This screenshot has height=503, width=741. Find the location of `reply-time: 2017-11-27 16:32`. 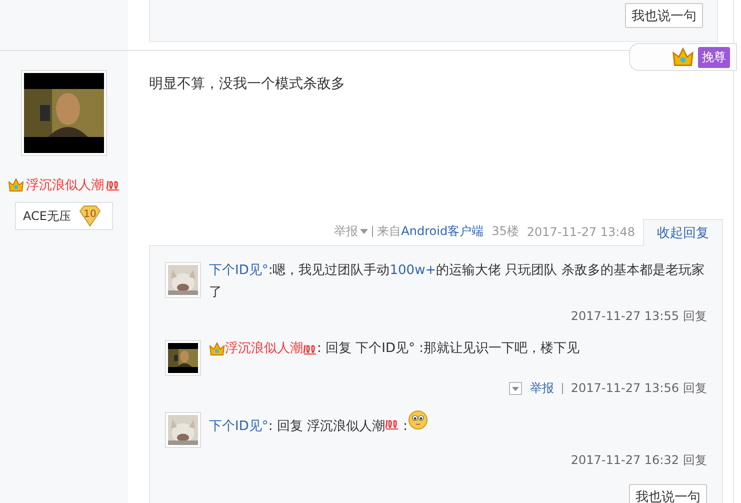

reply-time: 2017-11-27 16:32 is located at coordinates (624, 460).